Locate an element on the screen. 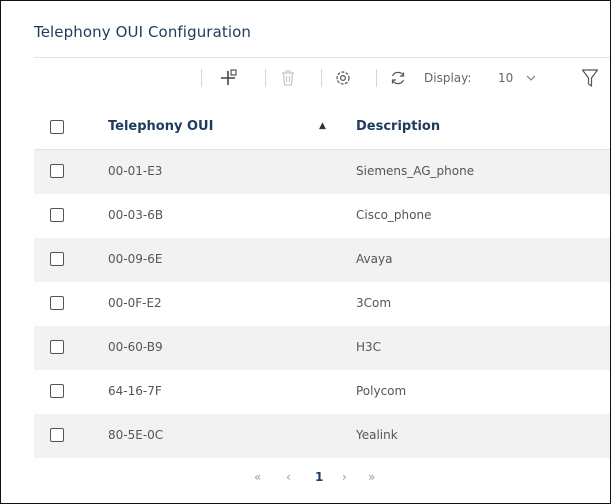 This screenshot has height=504, width=611. filter-button is located at coordinates (590, 78).